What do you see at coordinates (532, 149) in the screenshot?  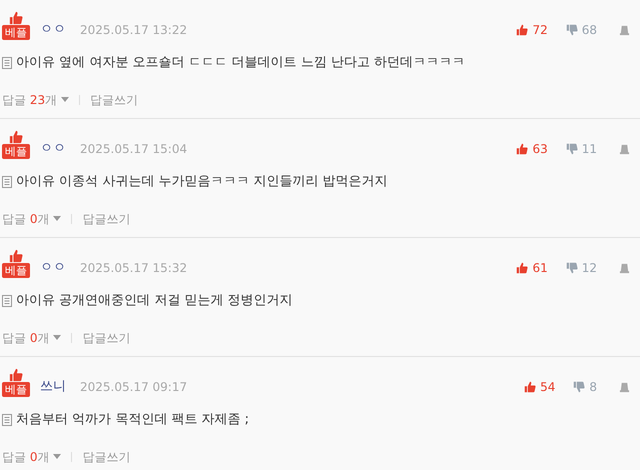 I see `like-button: 63` at bounding box center [532, 149].